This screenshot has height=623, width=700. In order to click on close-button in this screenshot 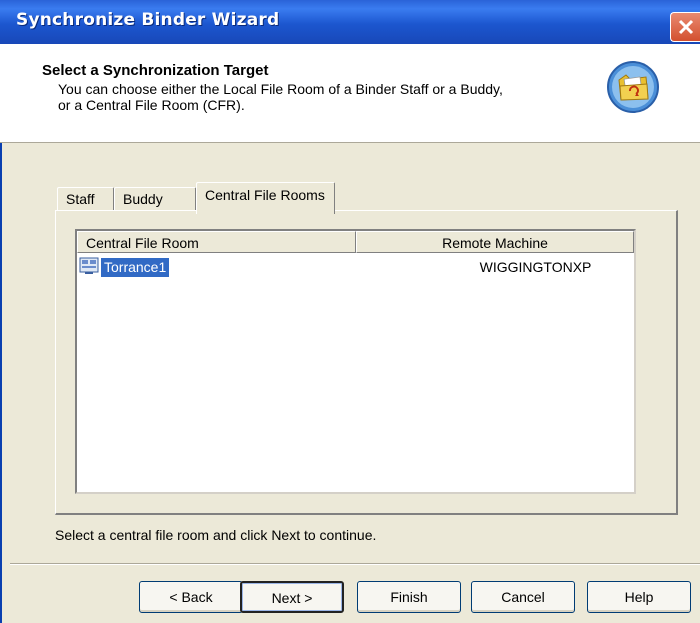, I will do `click(685, 27)`.